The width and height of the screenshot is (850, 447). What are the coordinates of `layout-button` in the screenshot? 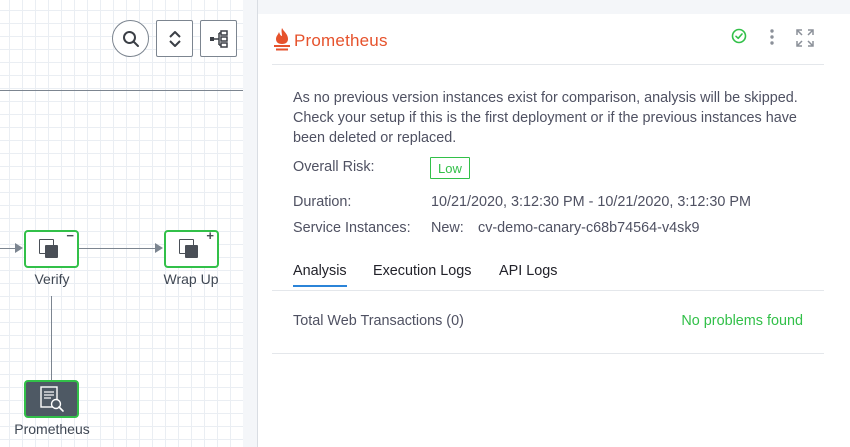 It's located at (218, 38).